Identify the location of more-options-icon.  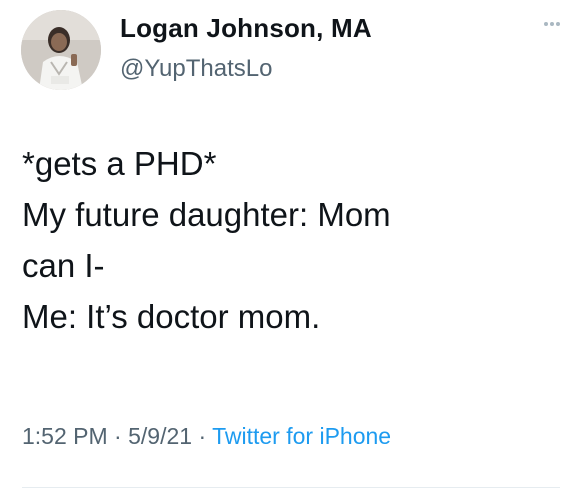
(552, 24).